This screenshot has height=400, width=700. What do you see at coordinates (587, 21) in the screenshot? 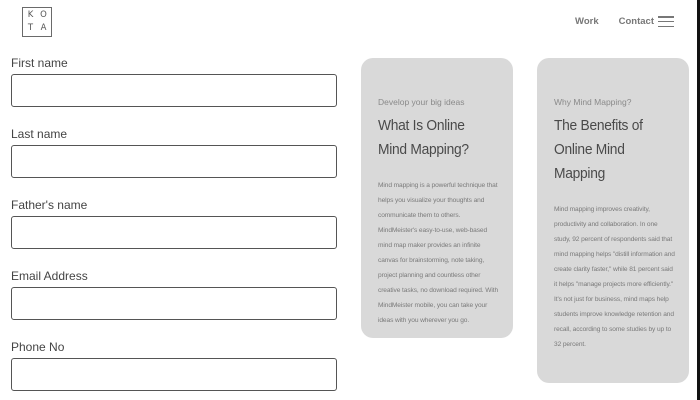
I see `nav-work-link: Work` at bounding box center [587, 21].